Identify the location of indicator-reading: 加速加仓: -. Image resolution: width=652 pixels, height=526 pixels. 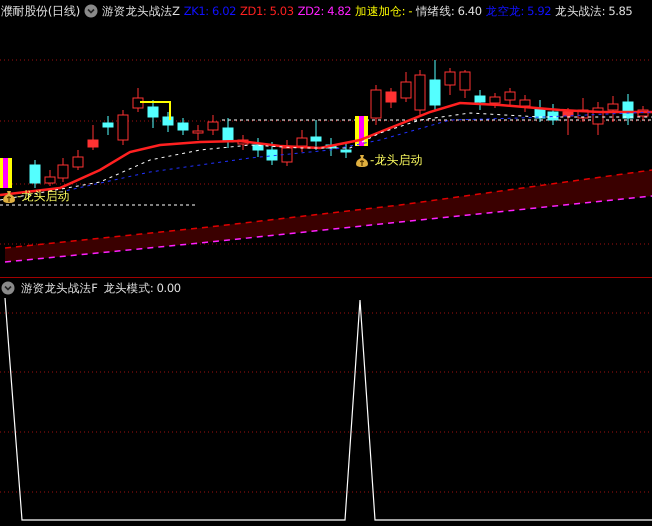
(383, 11).